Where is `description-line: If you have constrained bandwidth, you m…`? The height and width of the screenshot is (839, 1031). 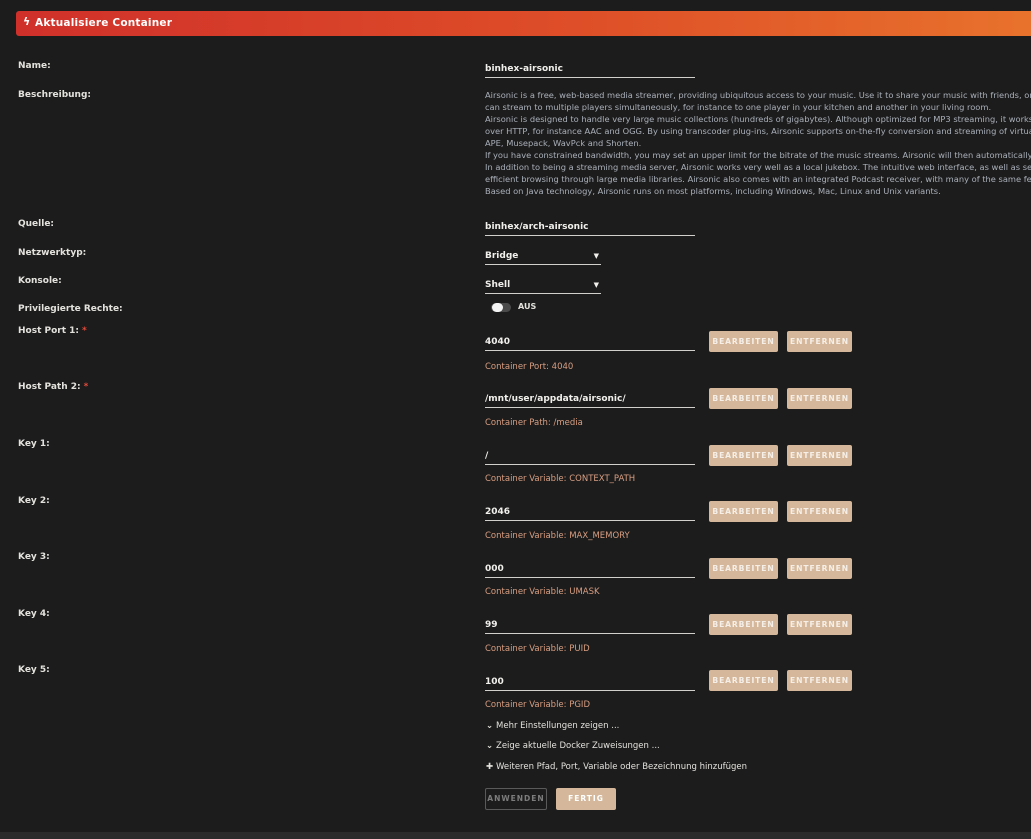 description-line: If you have constrained bandwidth, you m… is located at coordinates (758, 155).